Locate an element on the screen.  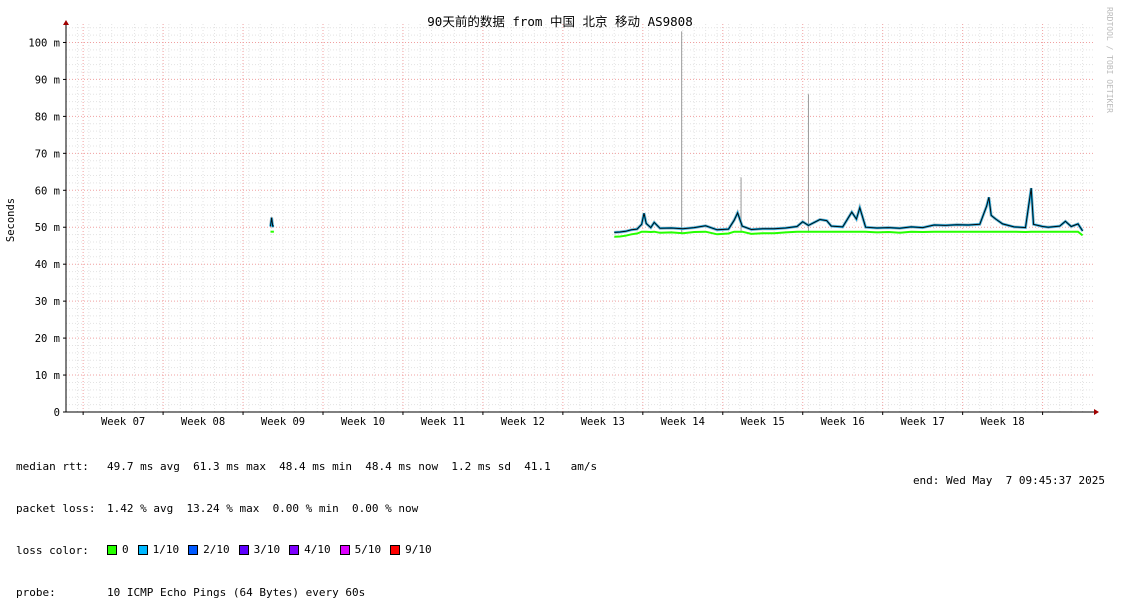
y-tick-label: 90 m is located at coordinates (47, 80).